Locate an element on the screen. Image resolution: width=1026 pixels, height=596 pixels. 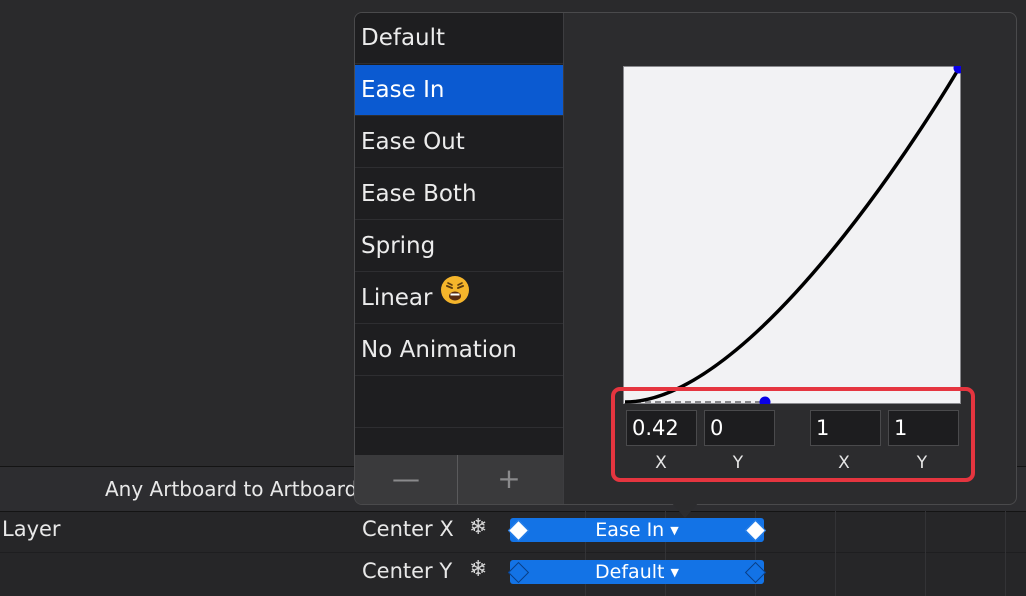
divider is located at coordinates (563, 258).